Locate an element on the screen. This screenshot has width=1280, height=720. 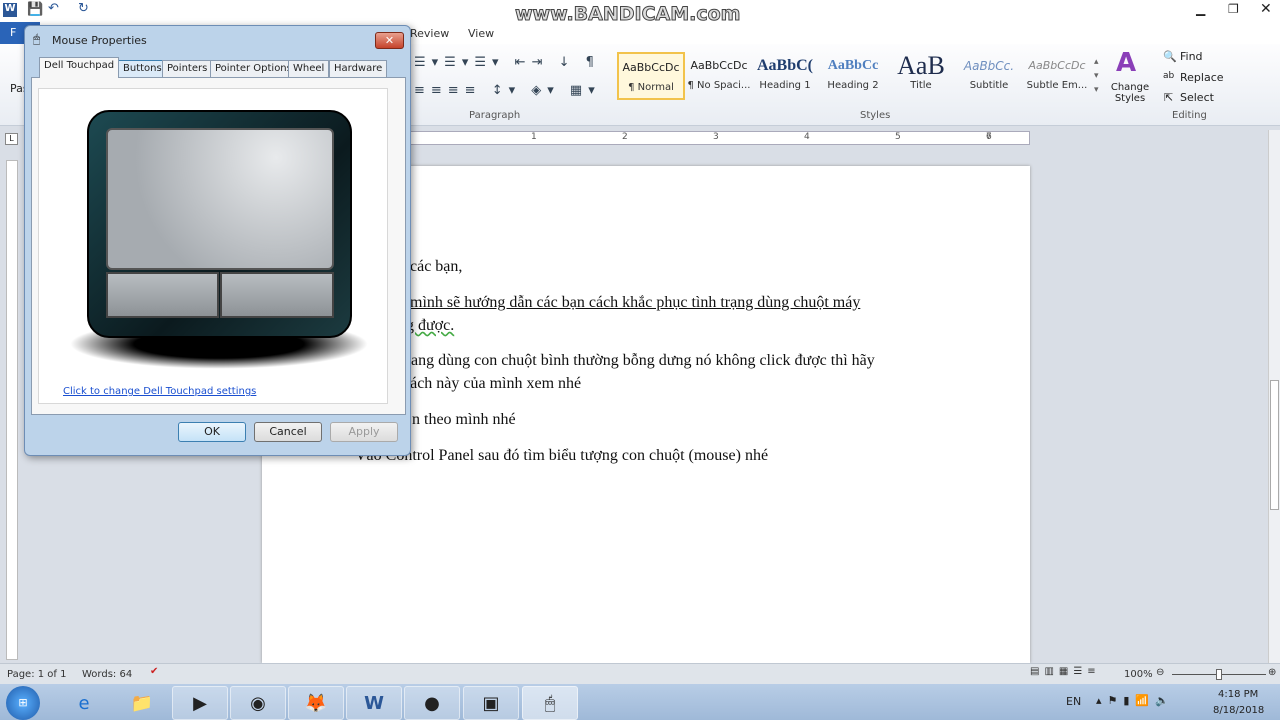
close-icon: ✕ is located at coordinates (1266, 9).